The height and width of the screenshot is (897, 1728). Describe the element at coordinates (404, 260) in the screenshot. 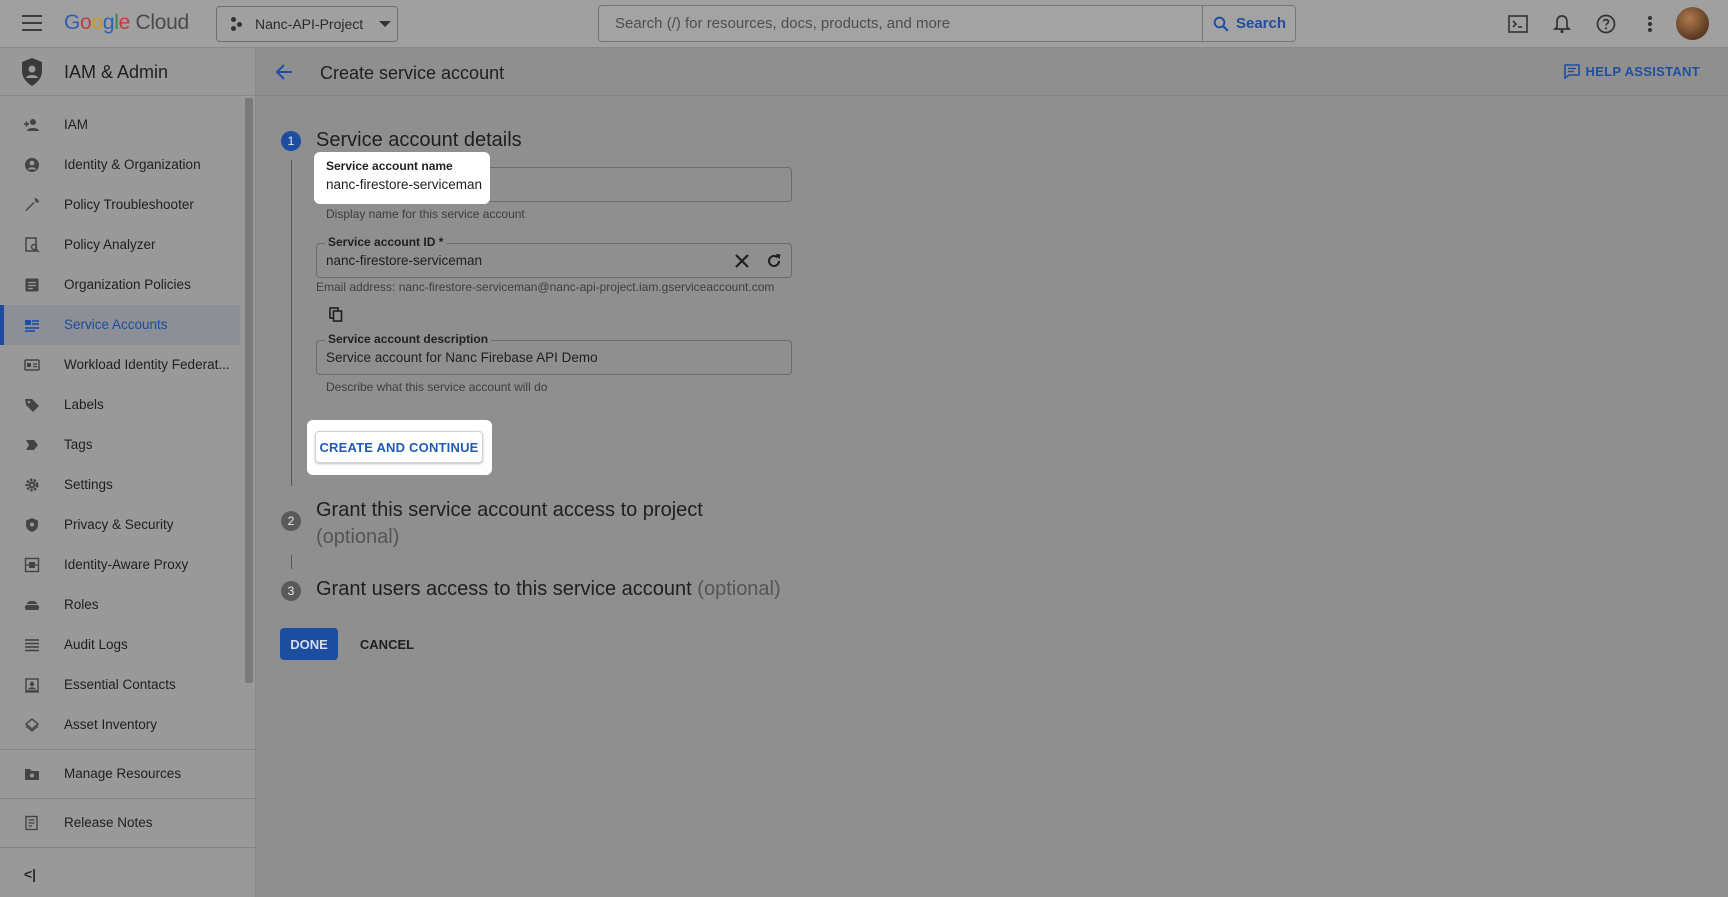

I see `service-account-id-value: nanc-firestore-serviceman` at that location.